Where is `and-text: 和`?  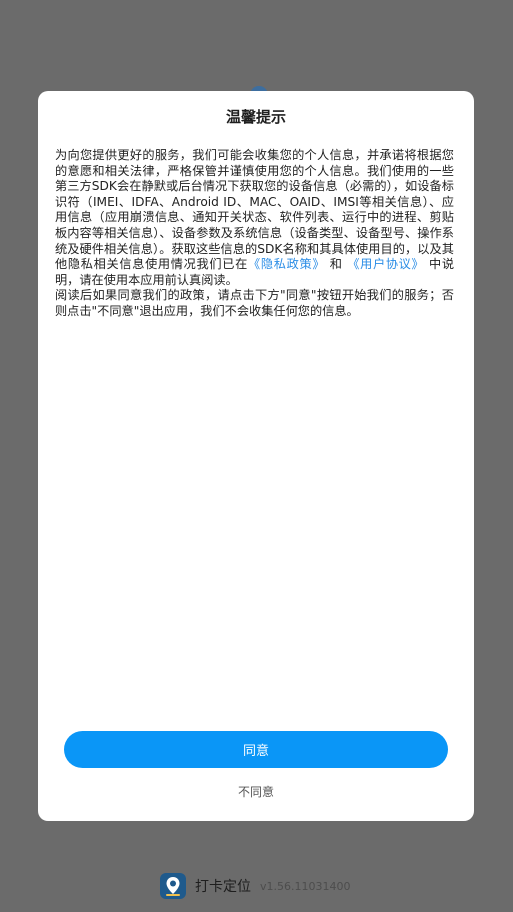
and-text: 和 is located at coordinates (336, 264).